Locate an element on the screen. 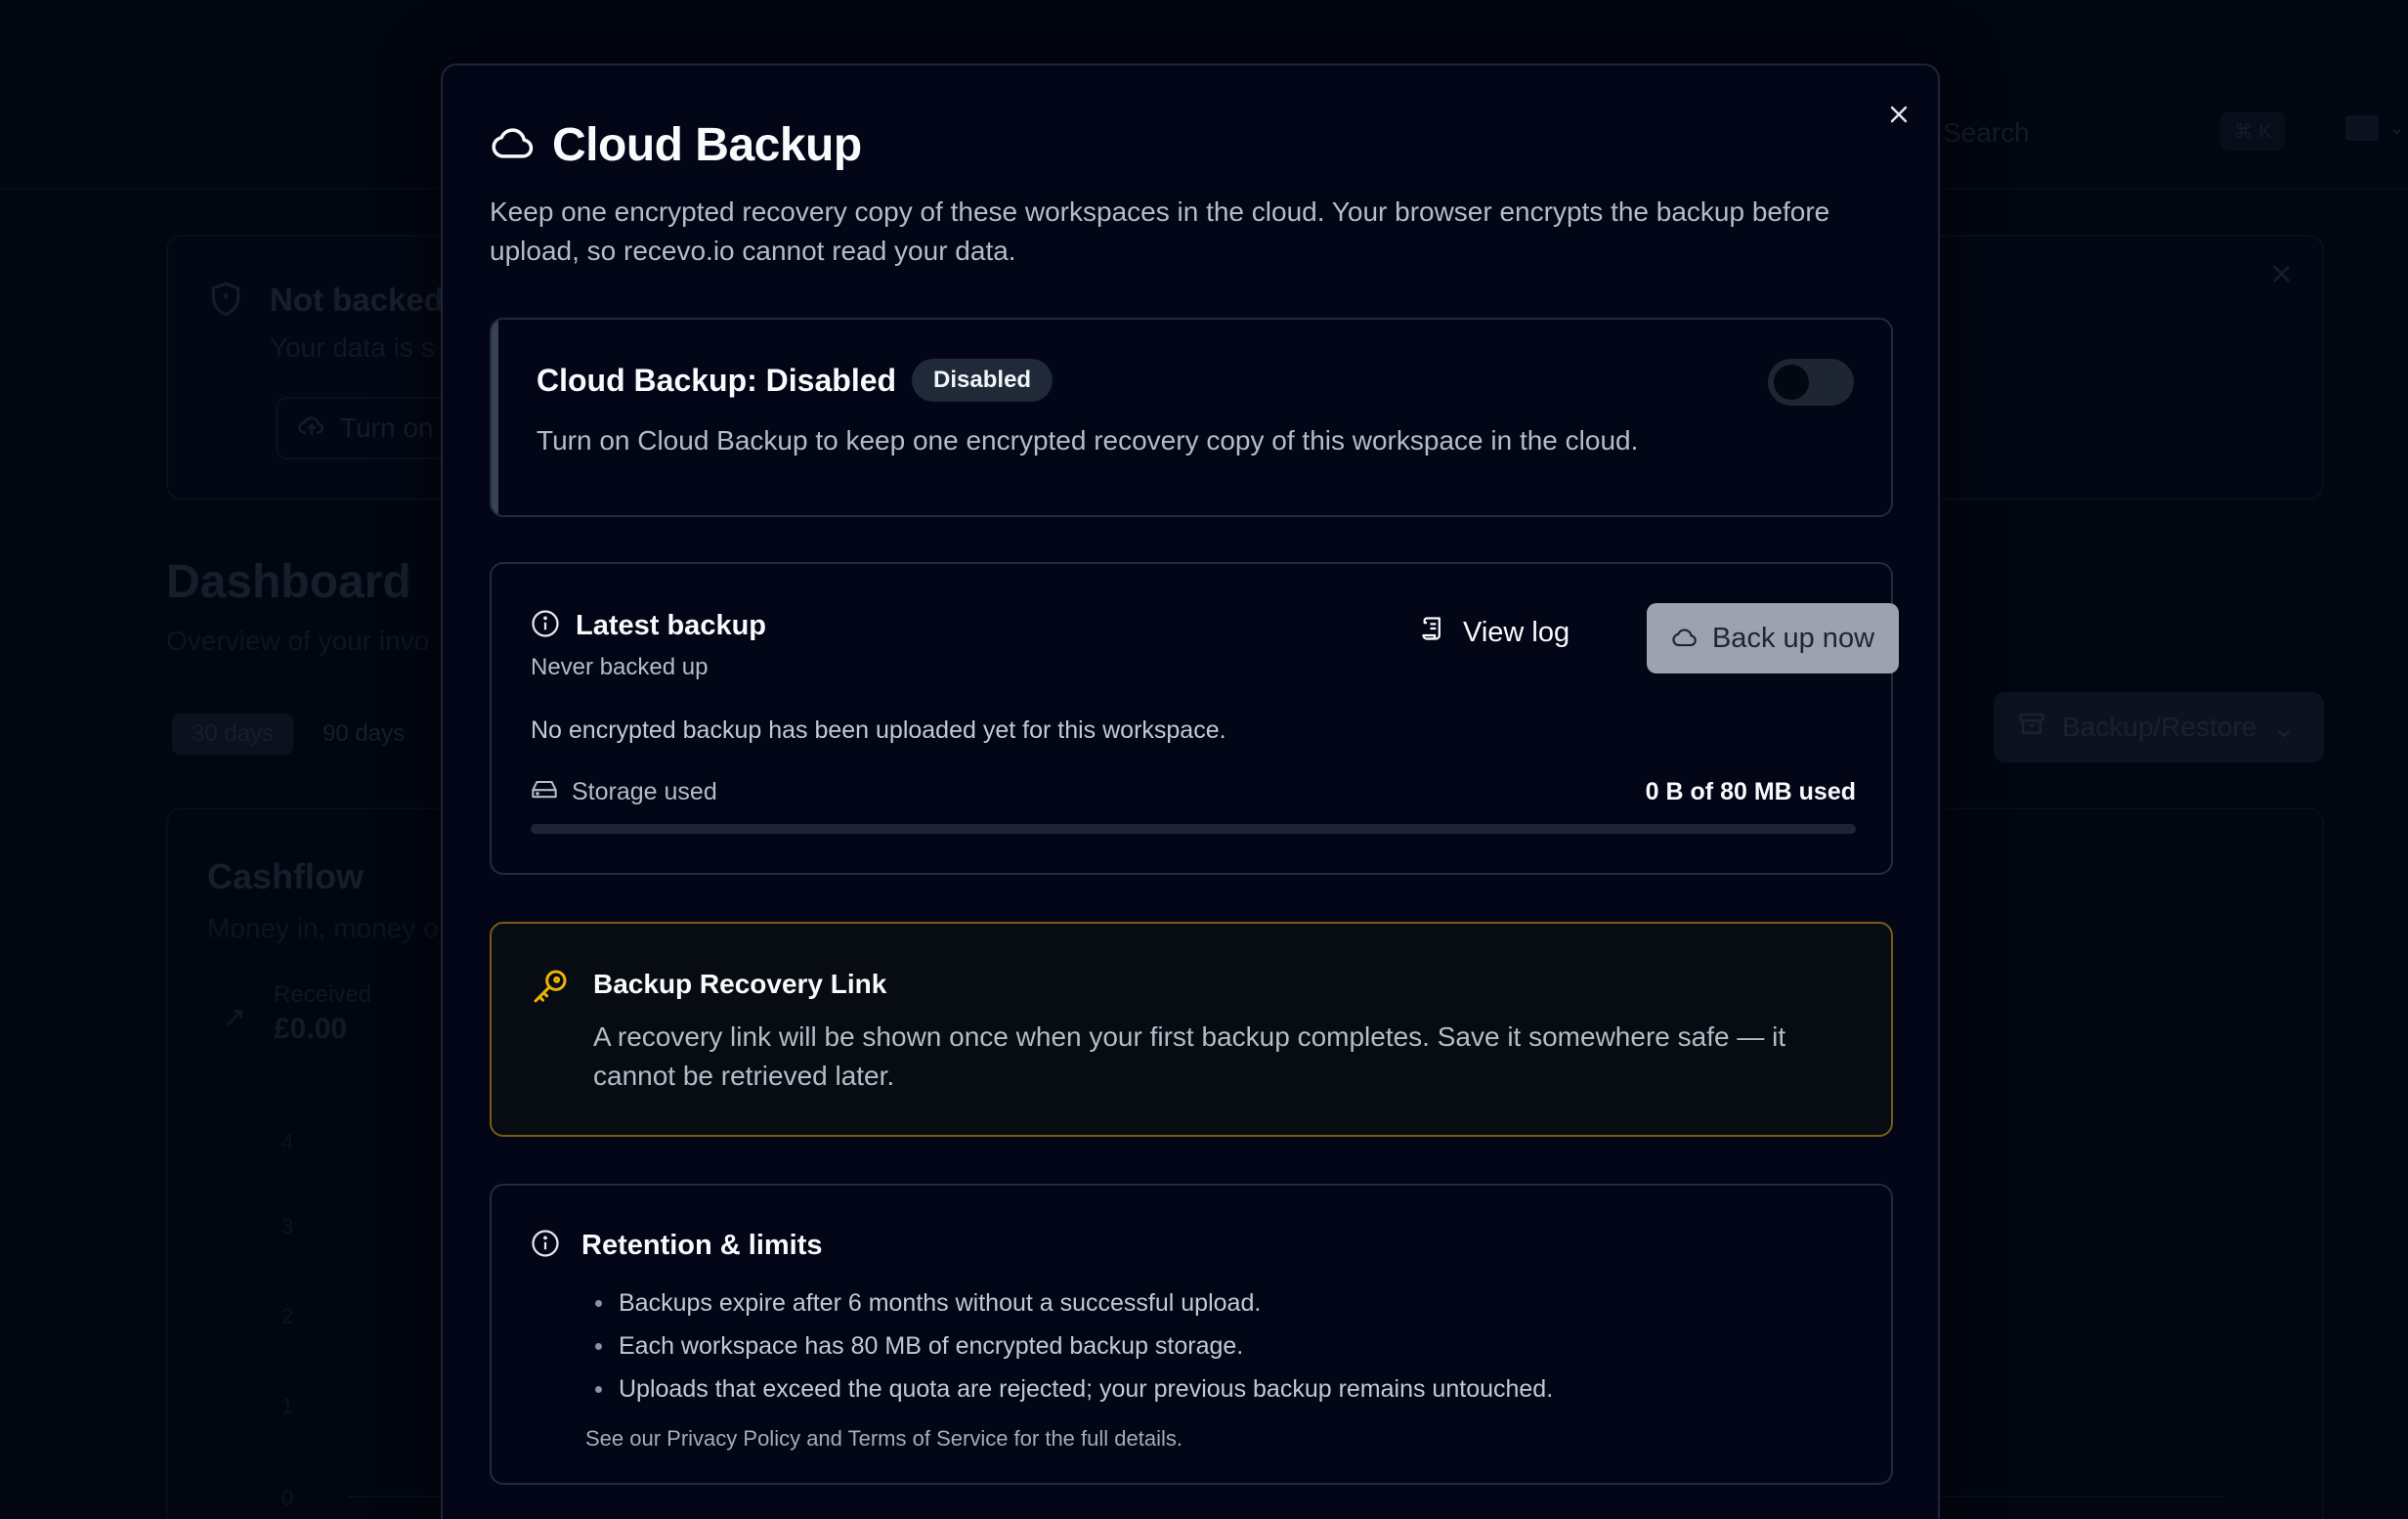 Image resolution: width=2408 pixels, height=1519 pixels. status-title: Cloud Backup: Disabled is located at coordinates (717, 380).